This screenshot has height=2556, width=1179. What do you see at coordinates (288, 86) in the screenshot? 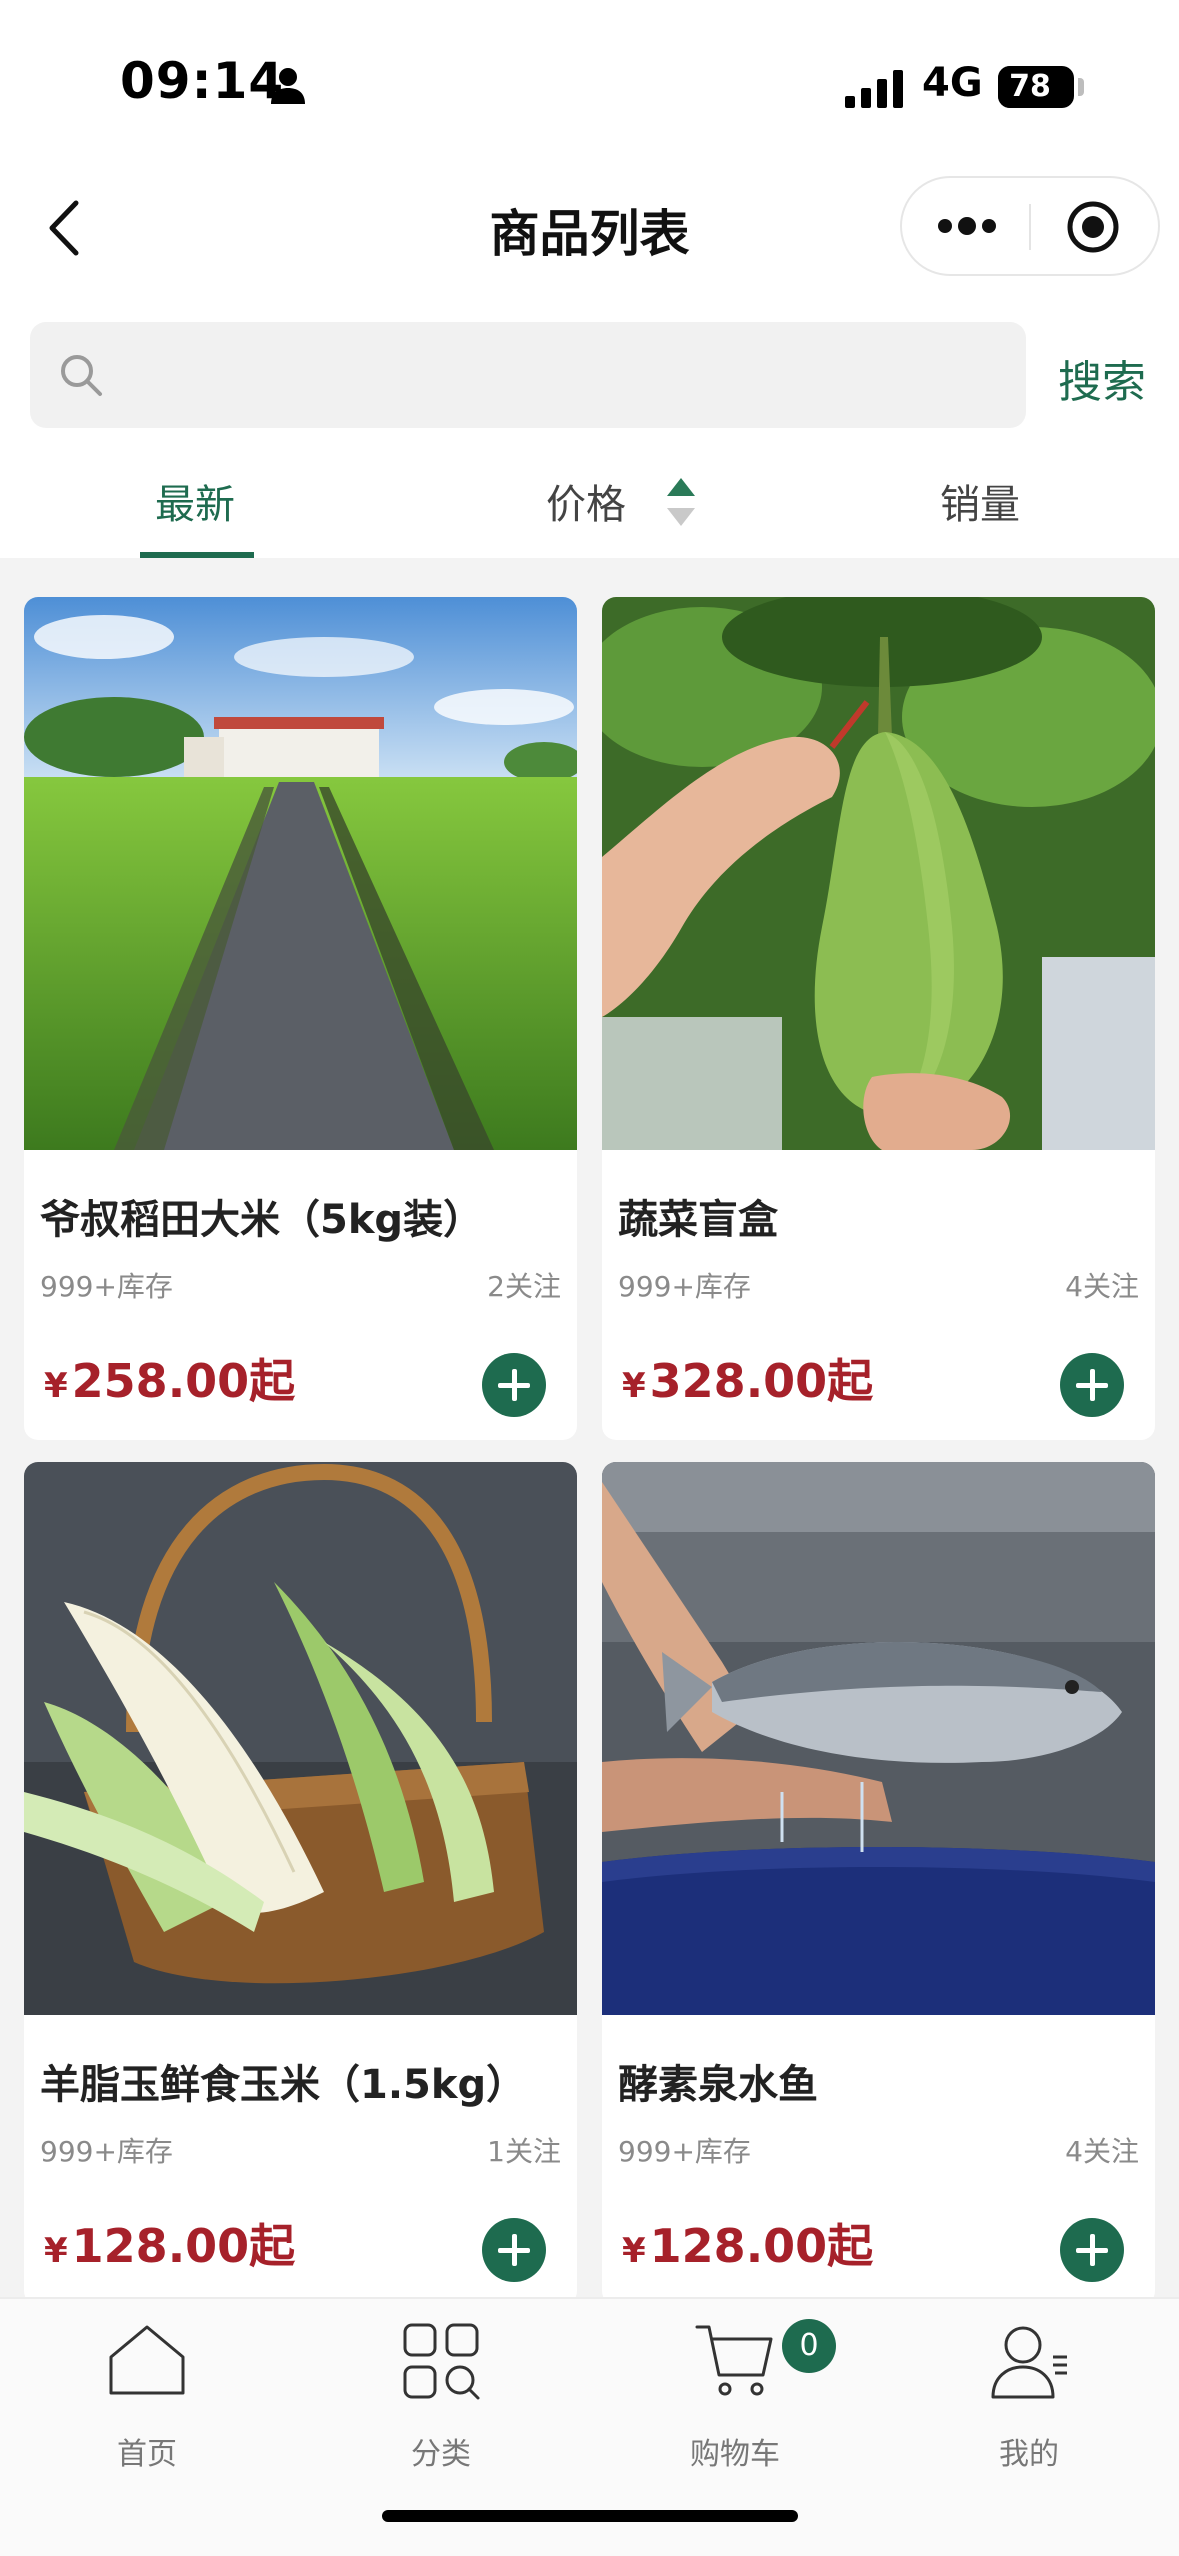
I see `person-icon` at bounding box center [288, 86].